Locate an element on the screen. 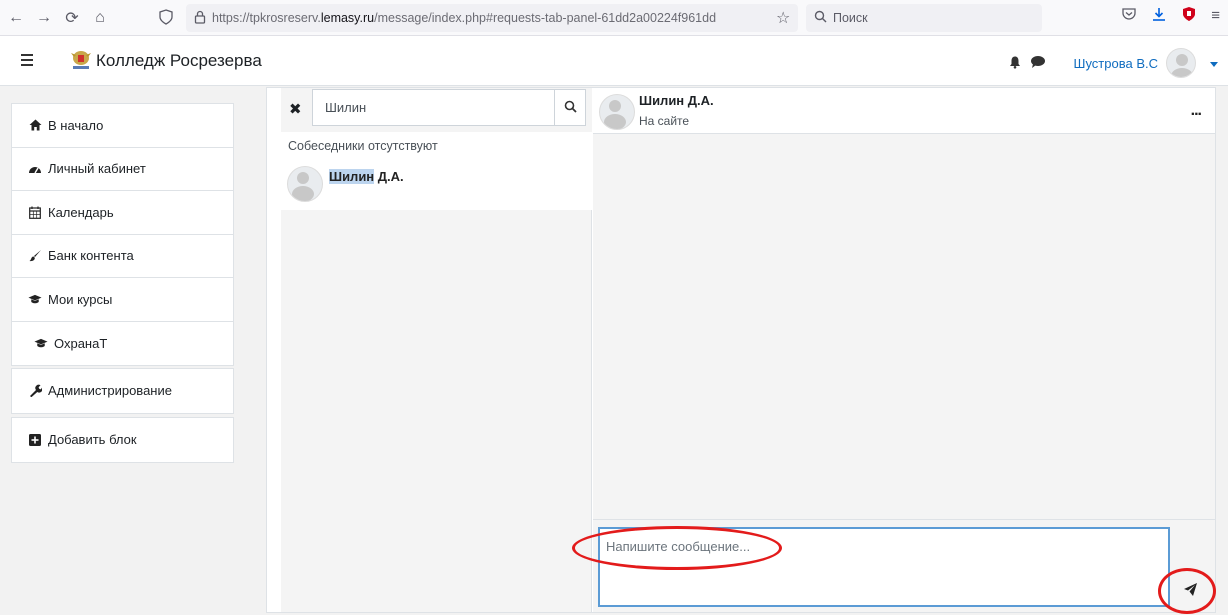 The width and height of the screenshot is (1228, 615). browser-search-box: Поиск is located at coordinates (924, 18).